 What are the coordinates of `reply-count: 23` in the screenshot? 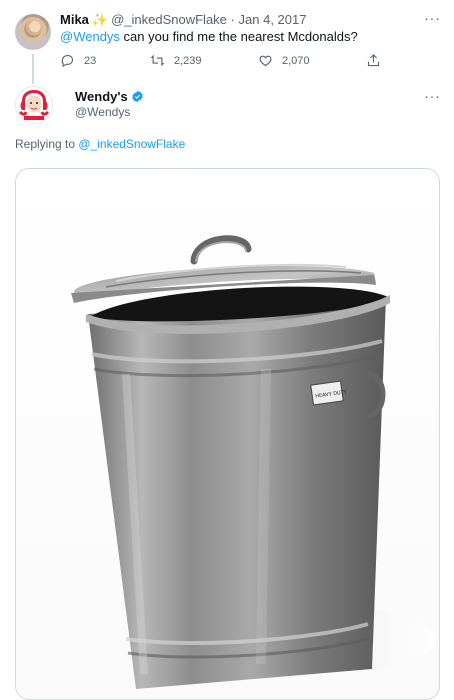 It's located at (90, 60).